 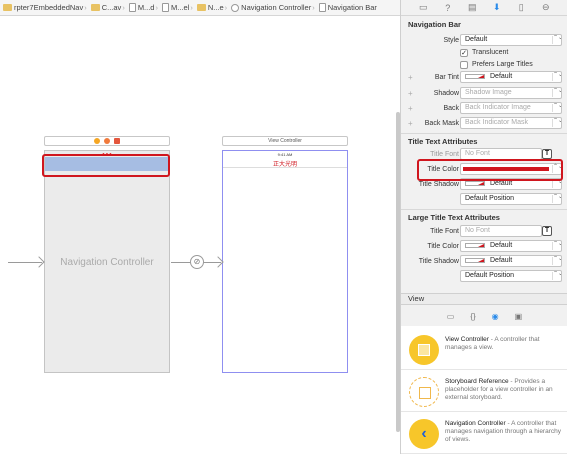 What do you see at coordinates (434, 24) in the screenshot?
I see `section-title: Navigation Bar` at bounding box center [434, 24].